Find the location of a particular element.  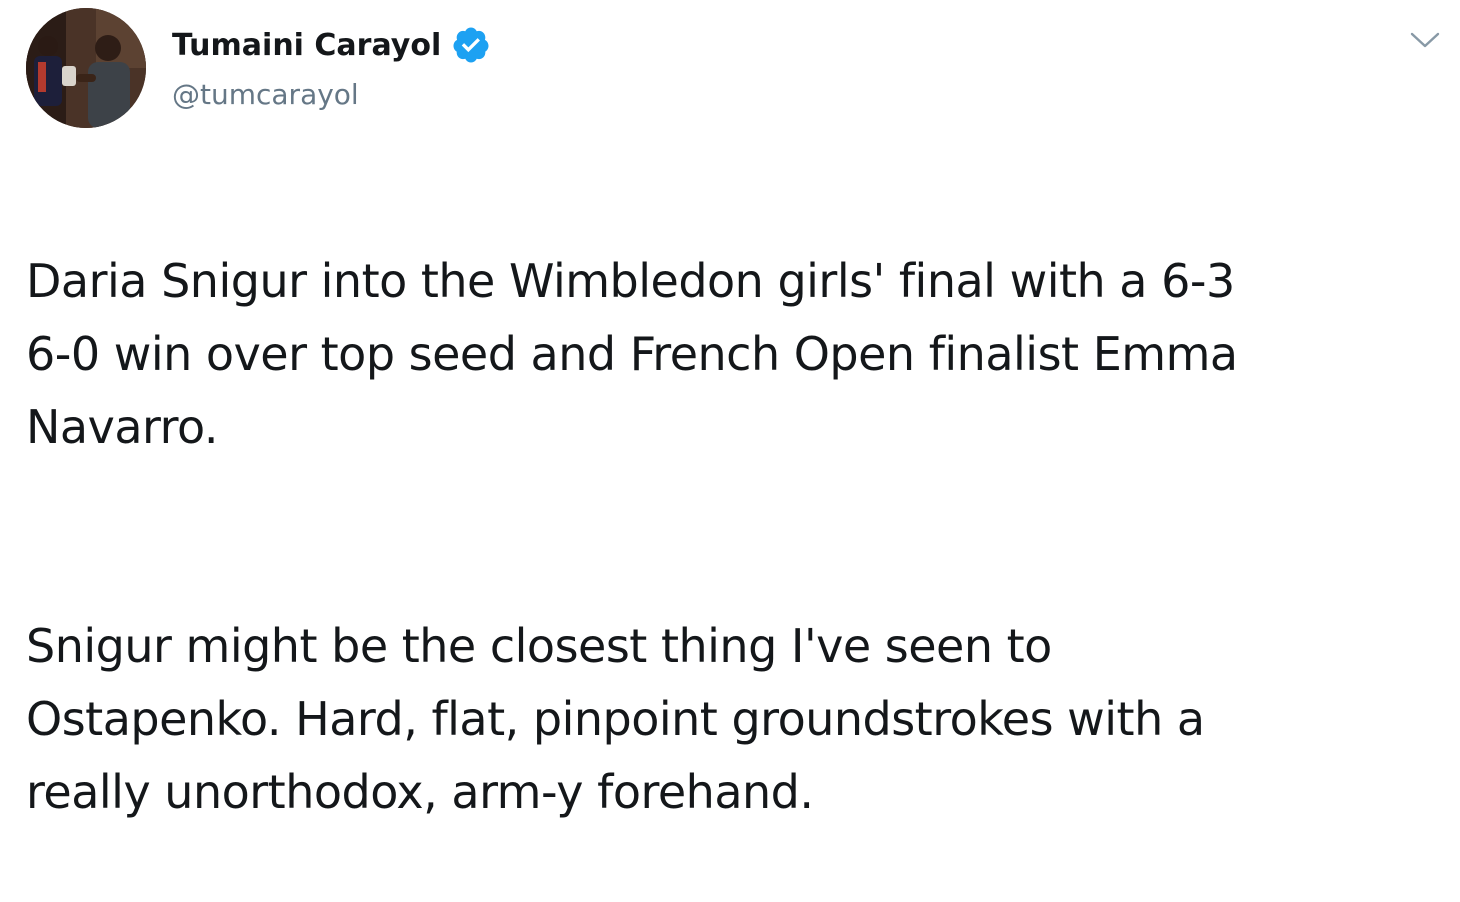

chevron-down-icon is located at coordinates (1425, 40).